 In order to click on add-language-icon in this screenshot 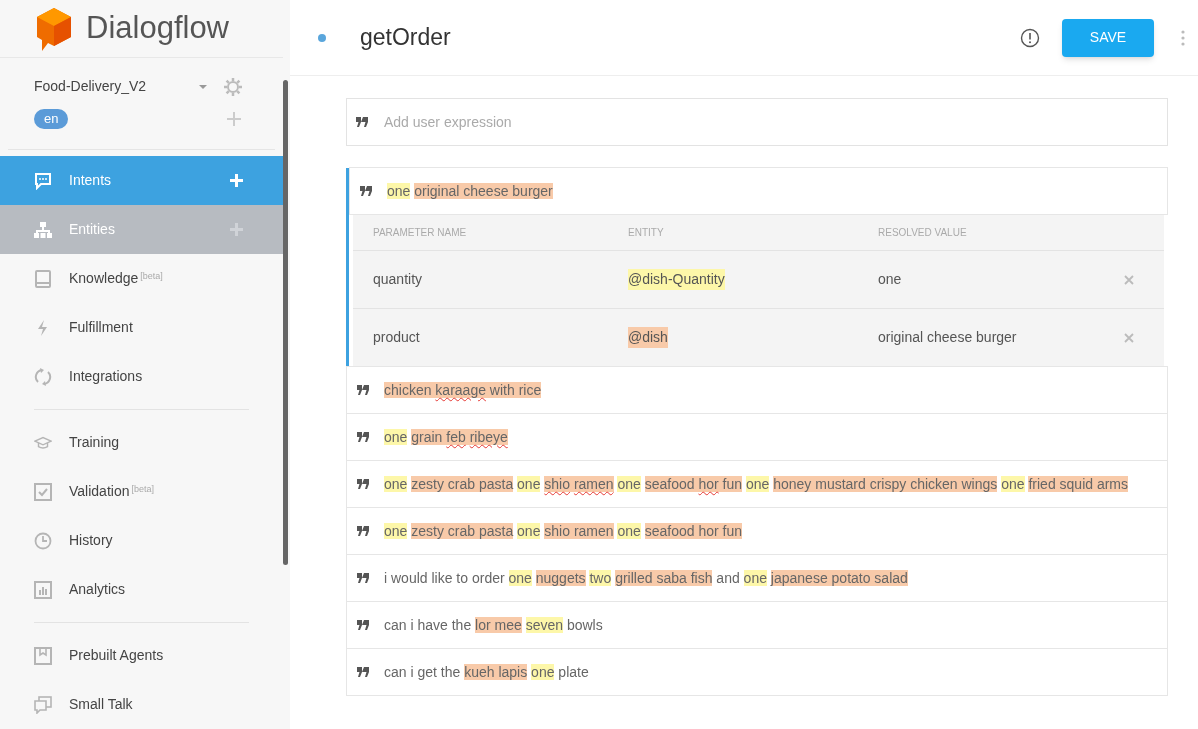, I will do `click(234, 119)`.